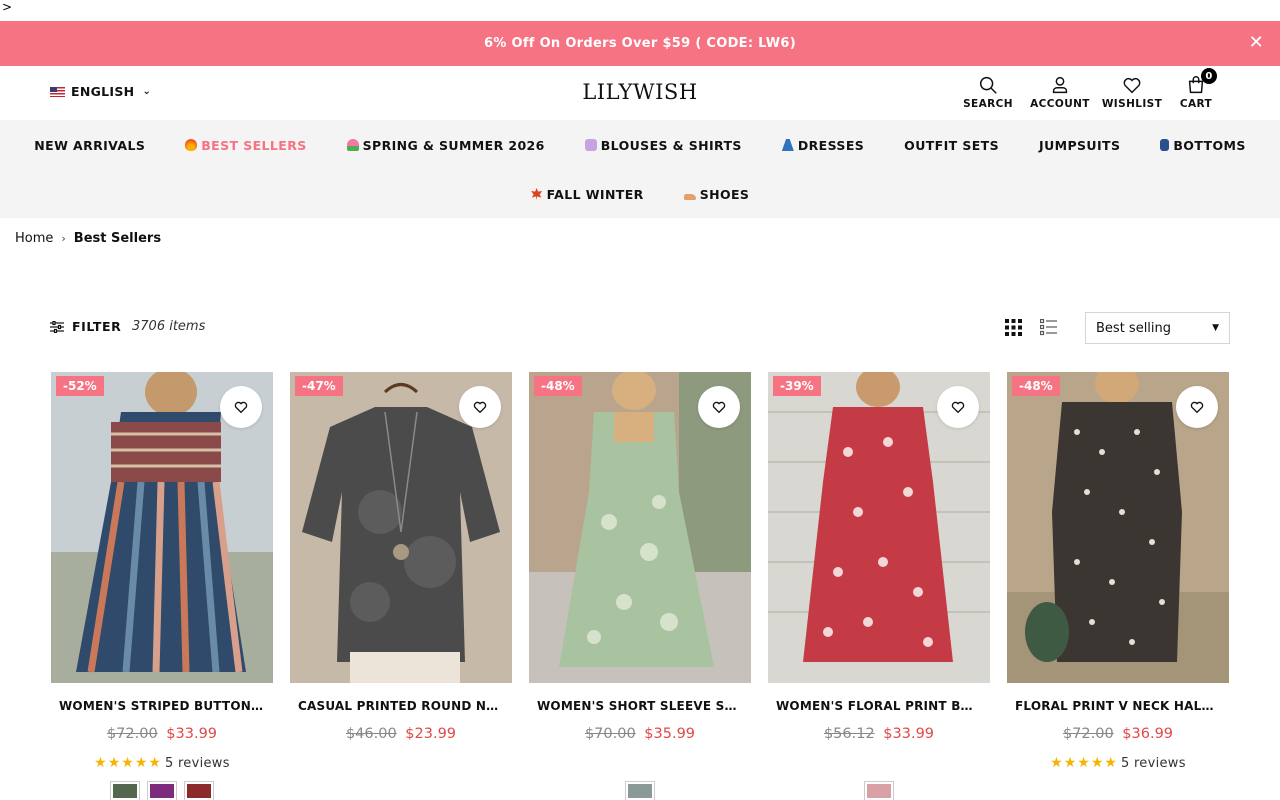  Describe the element at coordinates (1060, 104) in the screenshot. I see `account-label: ACCOUNT` at that location.